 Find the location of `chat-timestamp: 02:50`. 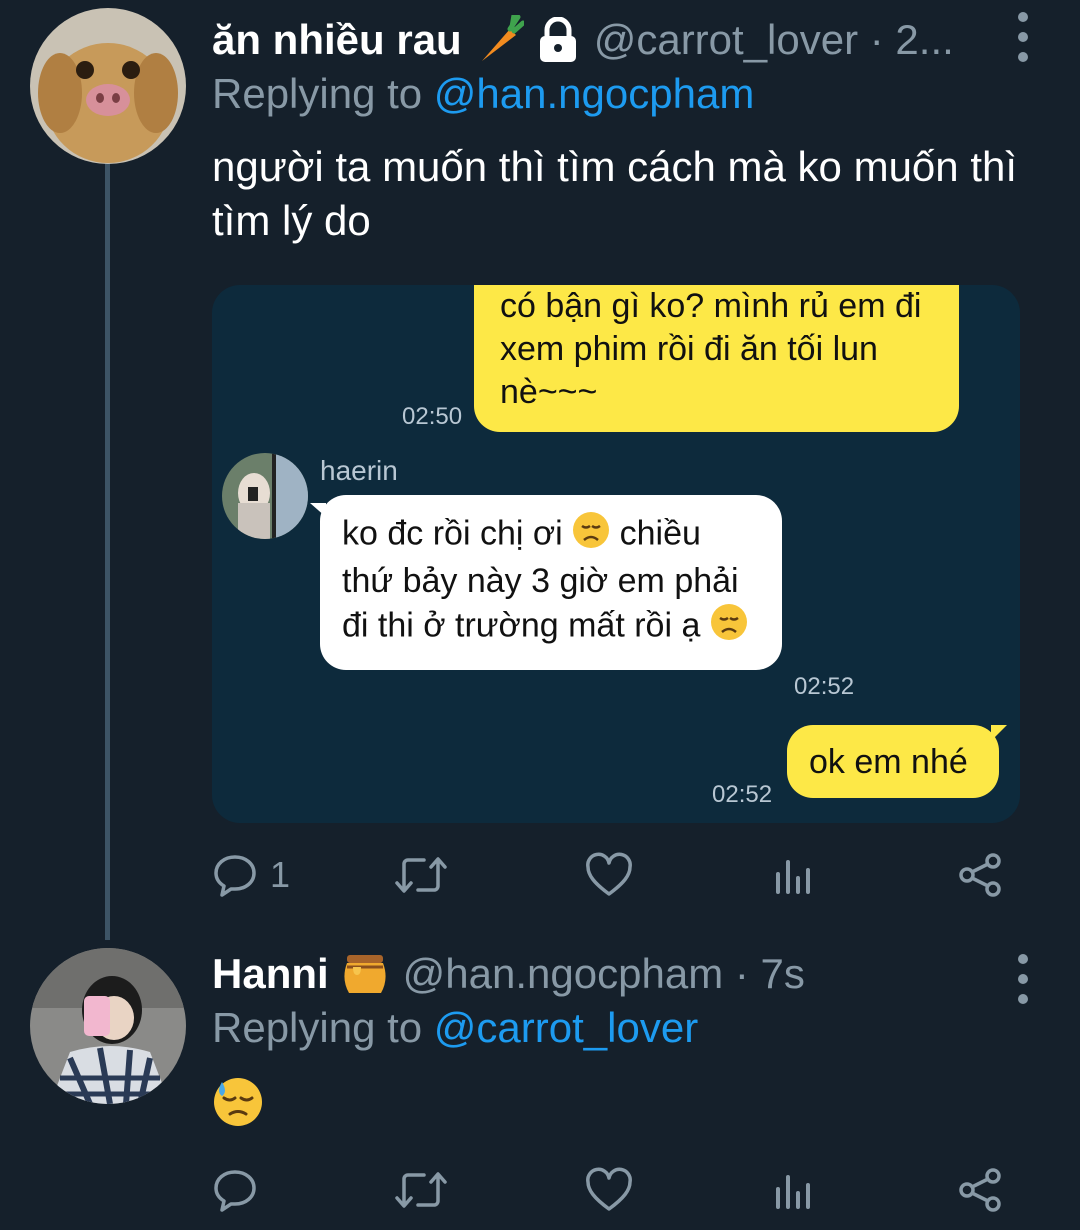

chat-timestamp: 02:50 is located at coordinates (432, 416).